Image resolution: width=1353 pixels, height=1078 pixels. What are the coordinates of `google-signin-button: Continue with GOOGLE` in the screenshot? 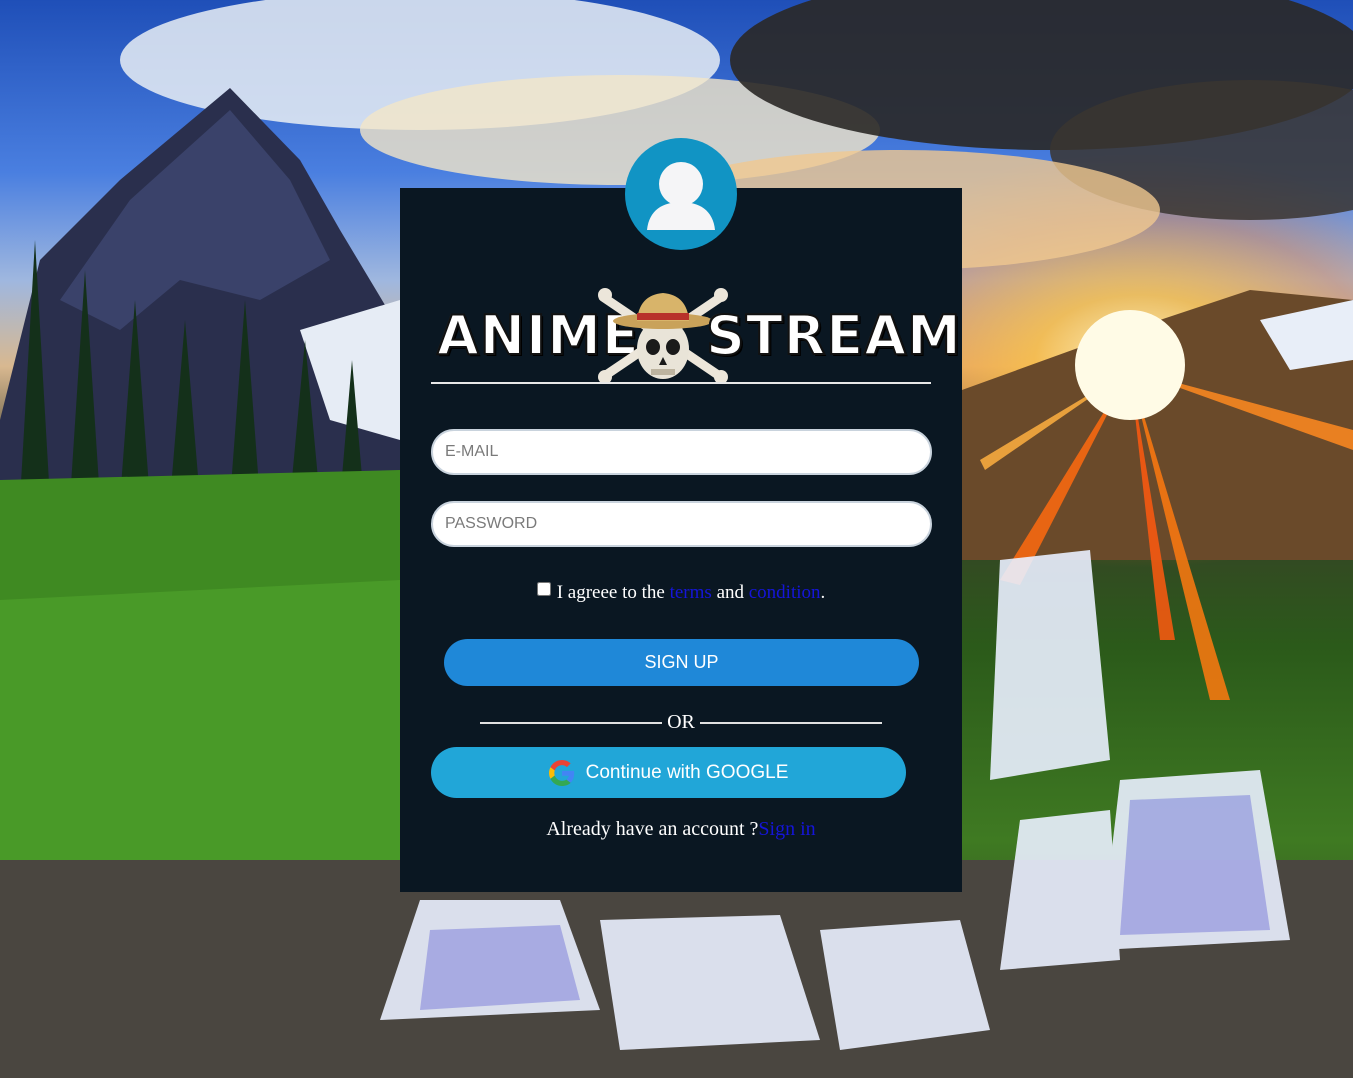 It's located at (668, 772).